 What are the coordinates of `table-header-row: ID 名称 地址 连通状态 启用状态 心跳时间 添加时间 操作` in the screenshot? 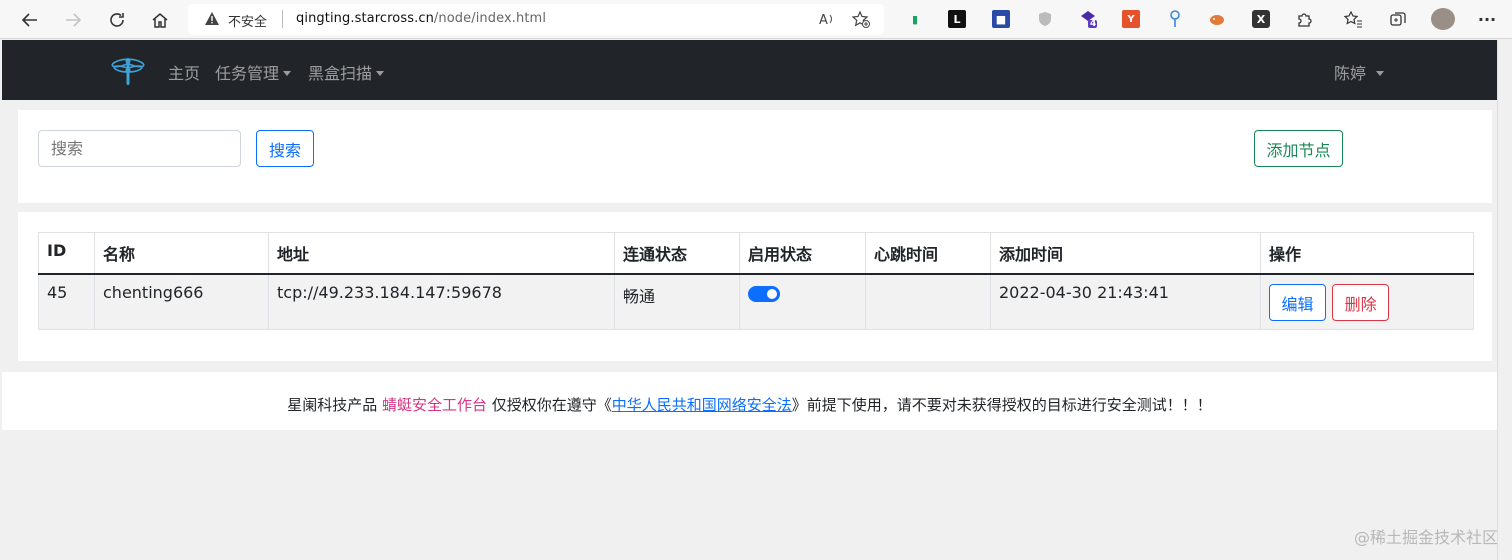 It's located at (756, 253).